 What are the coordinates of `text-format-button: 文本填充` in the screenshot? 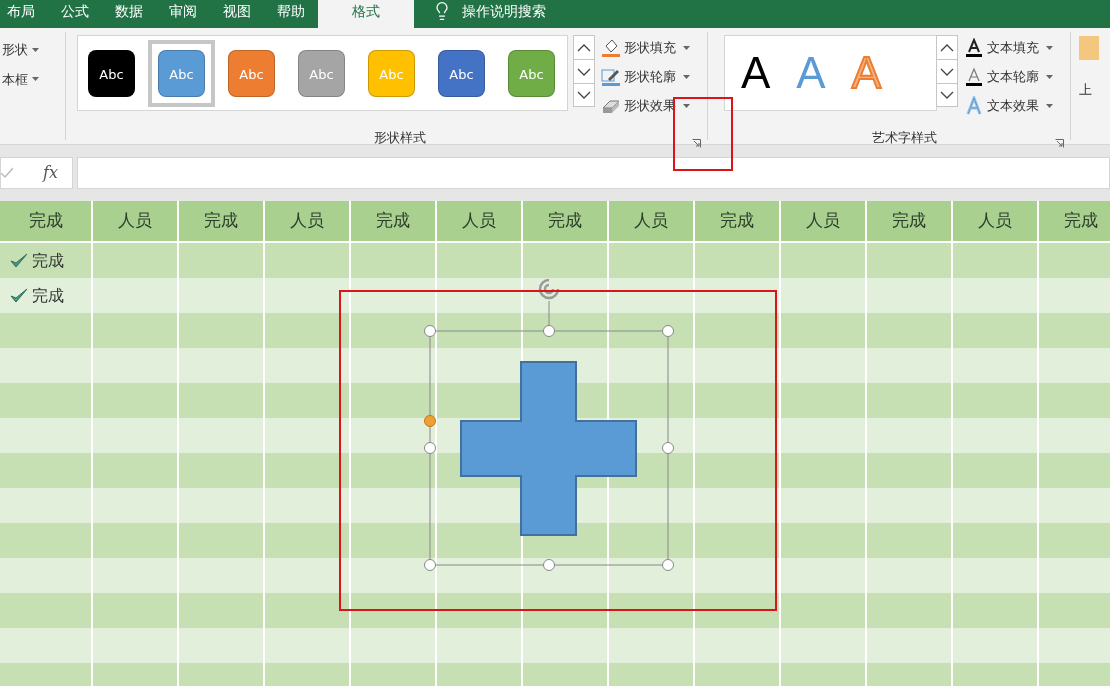 It's located at (1014, 47).